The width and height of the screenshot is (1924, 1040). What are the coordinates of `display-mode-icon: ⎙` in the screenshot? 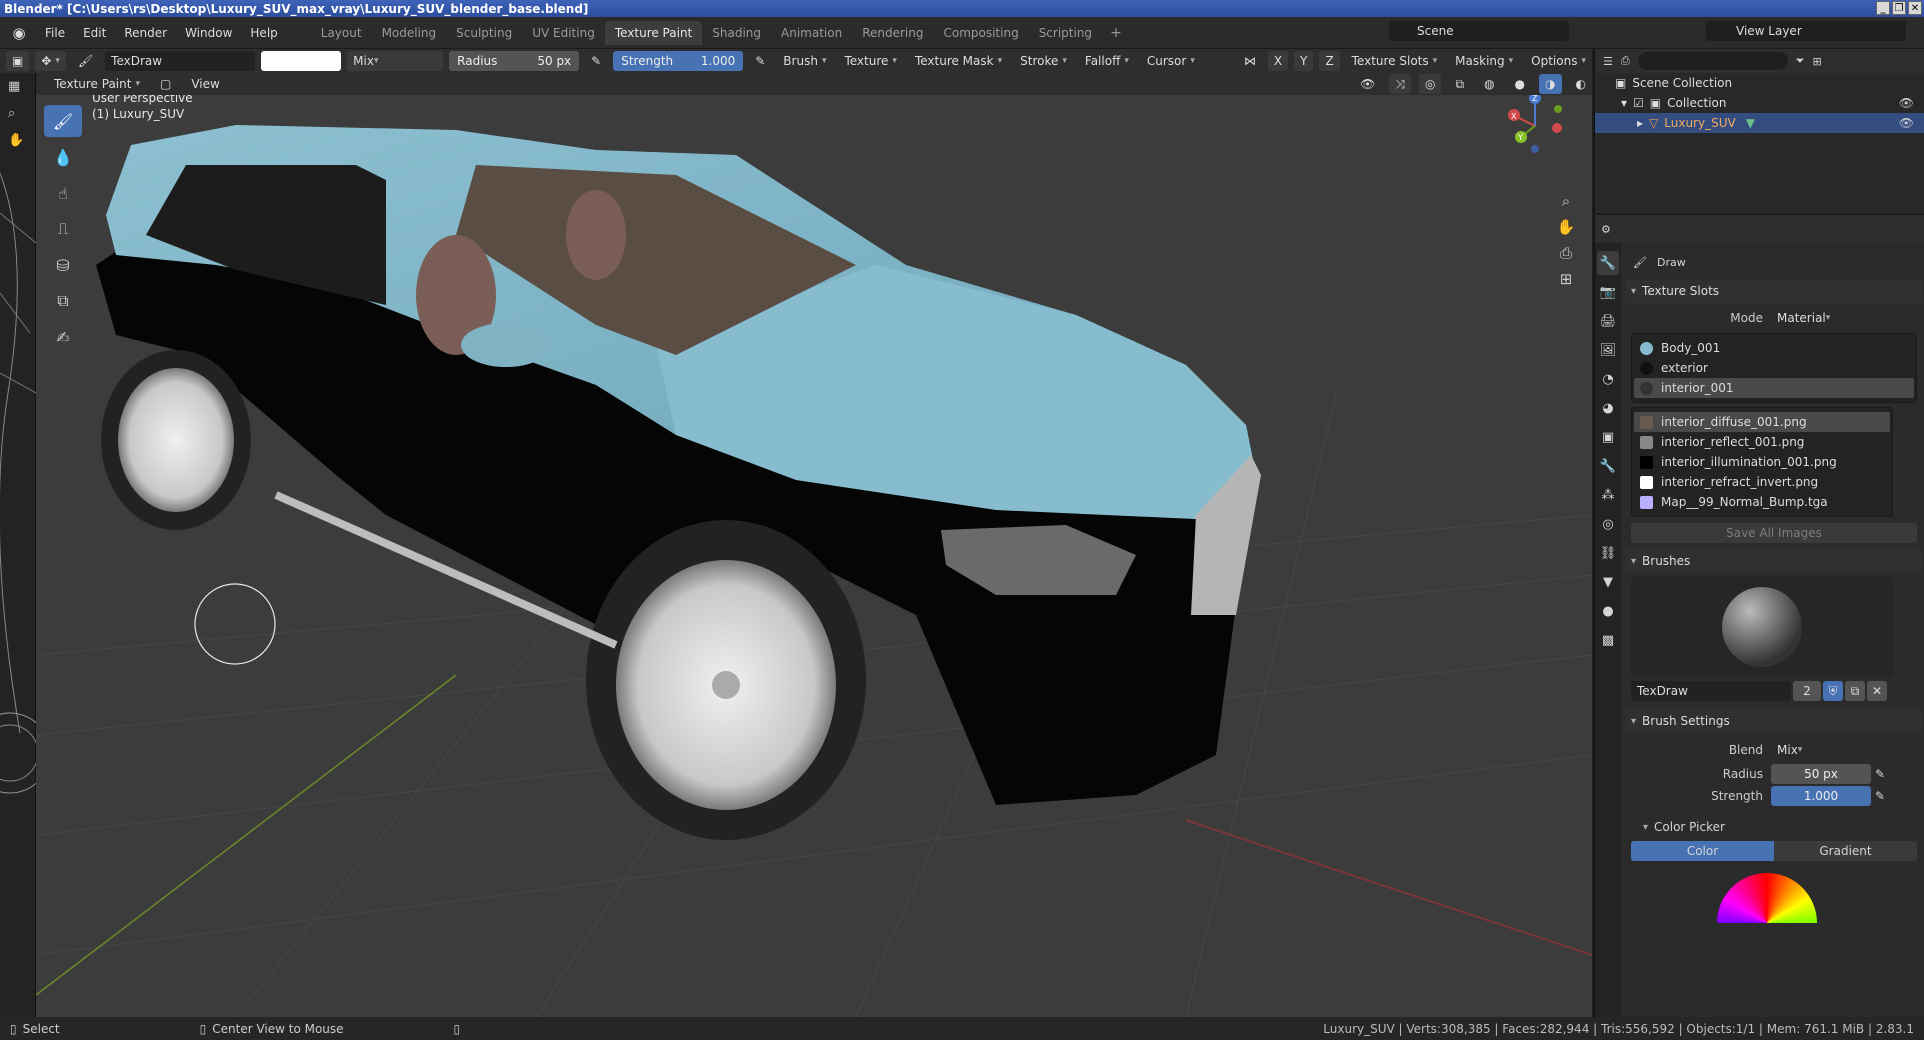 It's located at (1625, 61).